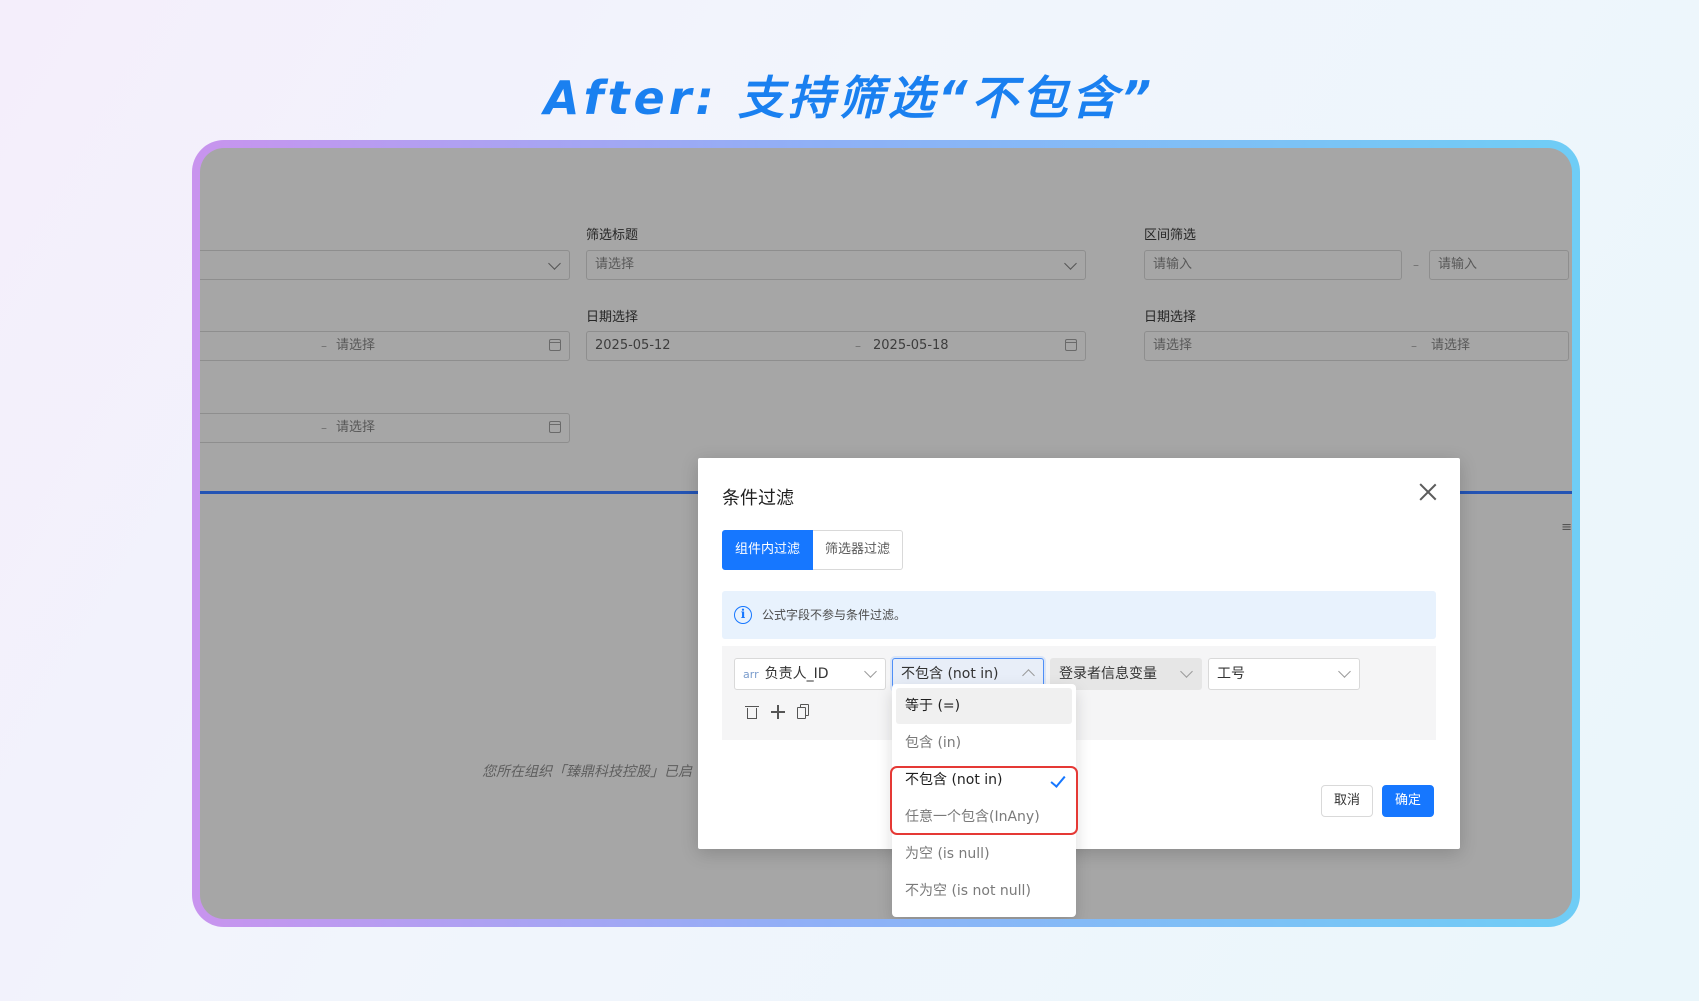 The width and height of the screenshot is (1699, 1001). What do you see at coordinates (356, 345) in the screenshot?
I see `left-date-end-placeholder: 请选择` at bounding box center [356, 345].